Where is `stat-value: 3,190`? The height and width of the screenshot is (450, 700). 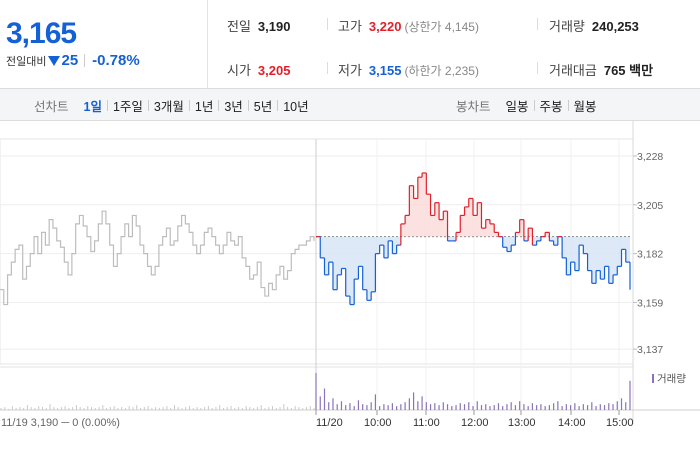
stat-value: 3,190 is located at coordinates (274, 26).